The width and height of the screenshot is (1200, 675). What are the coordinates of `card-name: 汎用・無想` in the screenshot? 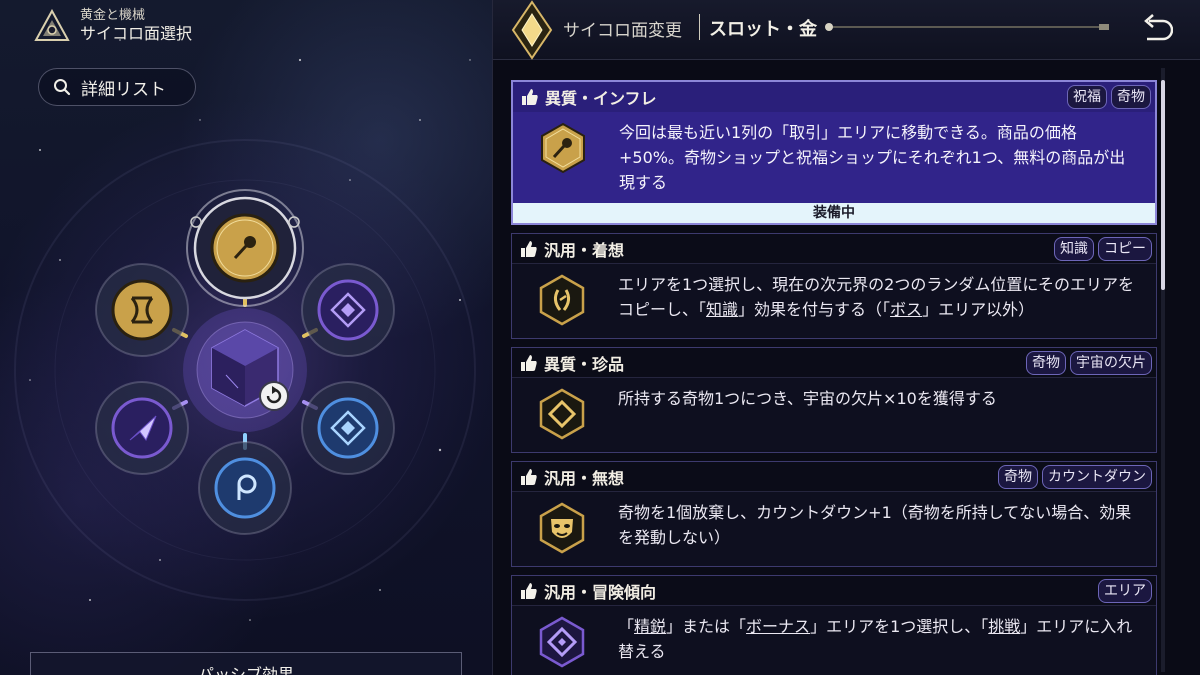 It's located at (584, 478).